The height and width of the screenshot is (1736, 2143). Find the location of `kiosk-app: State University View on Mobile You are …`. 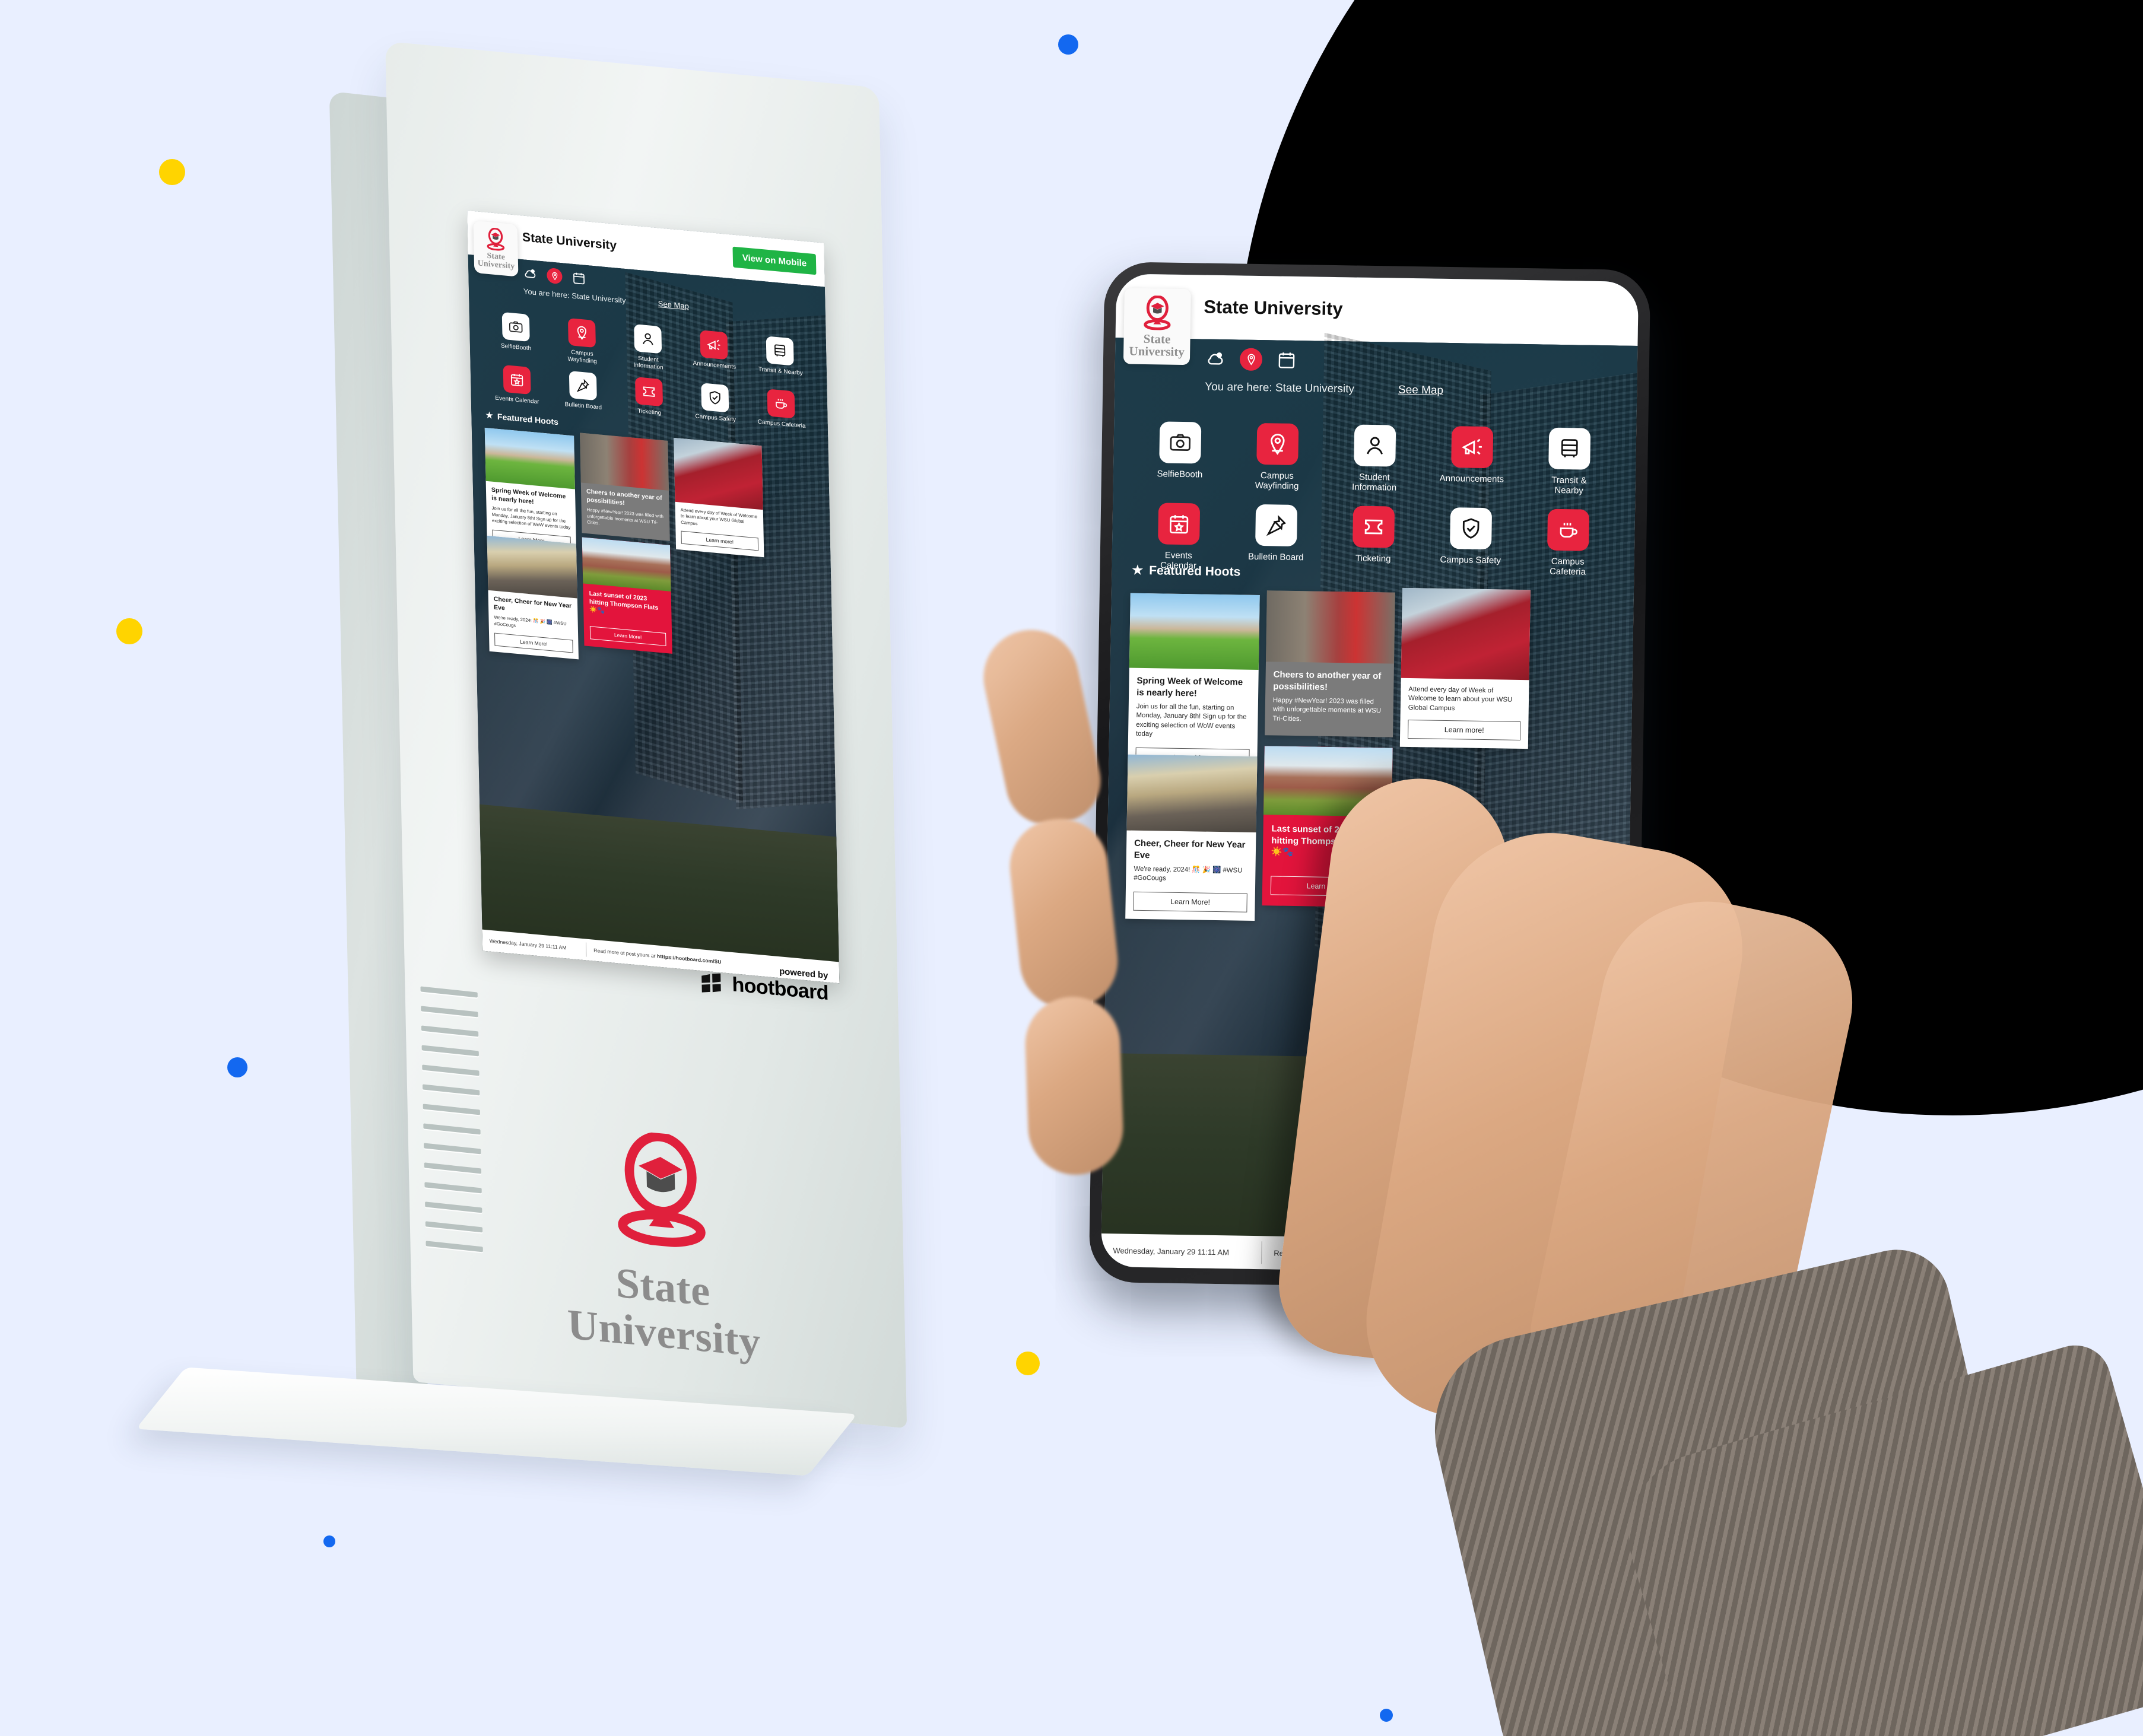

kiosk-app: State University View on Mobile You are … is located at coordinates (653, 597).